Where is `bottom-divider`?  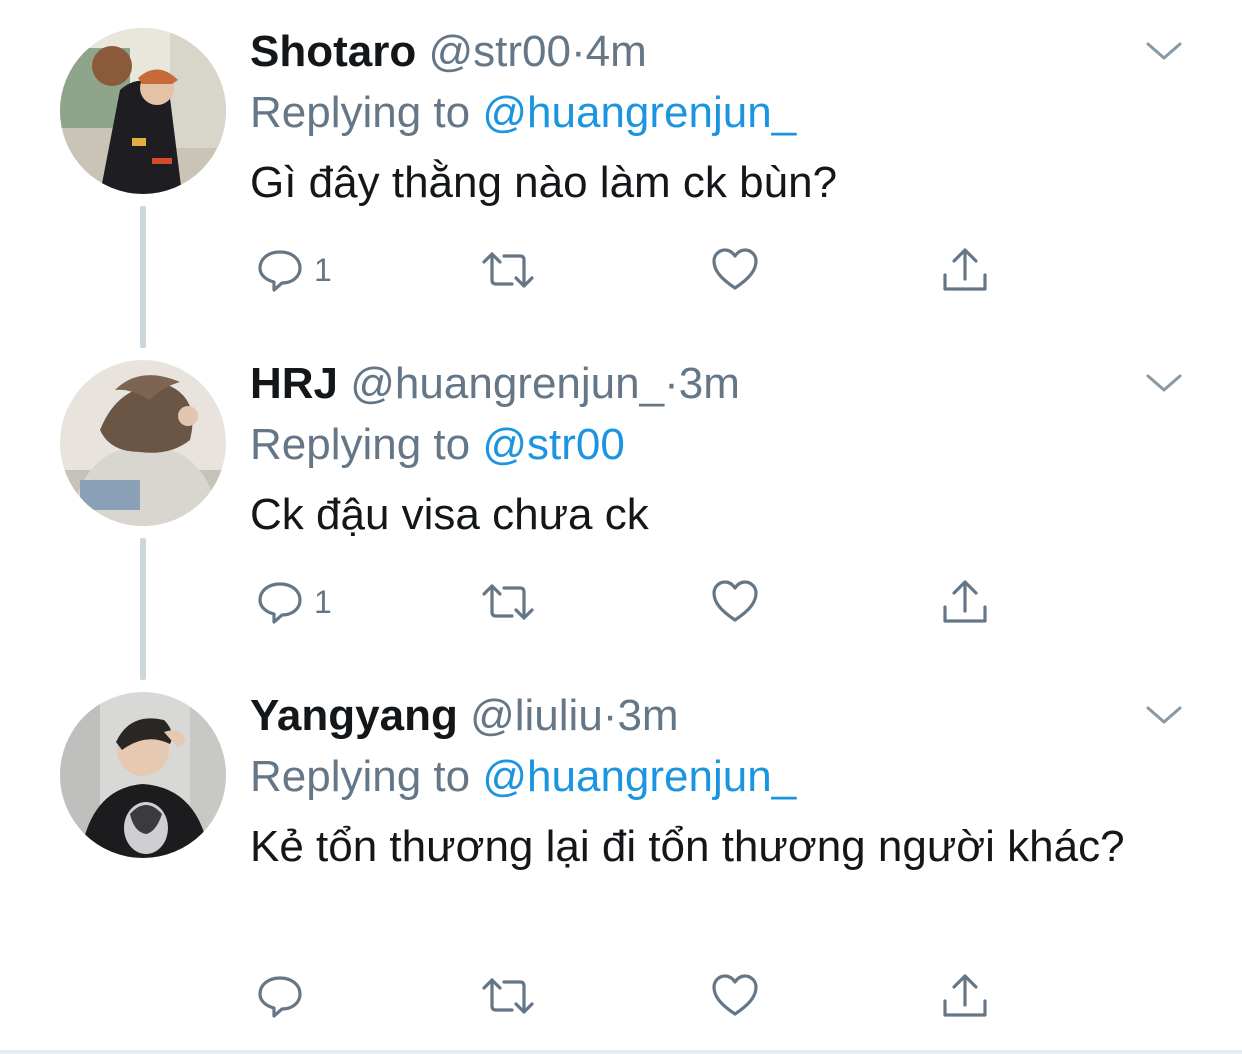 bottom-divider is located at coordinates (621, 1052).